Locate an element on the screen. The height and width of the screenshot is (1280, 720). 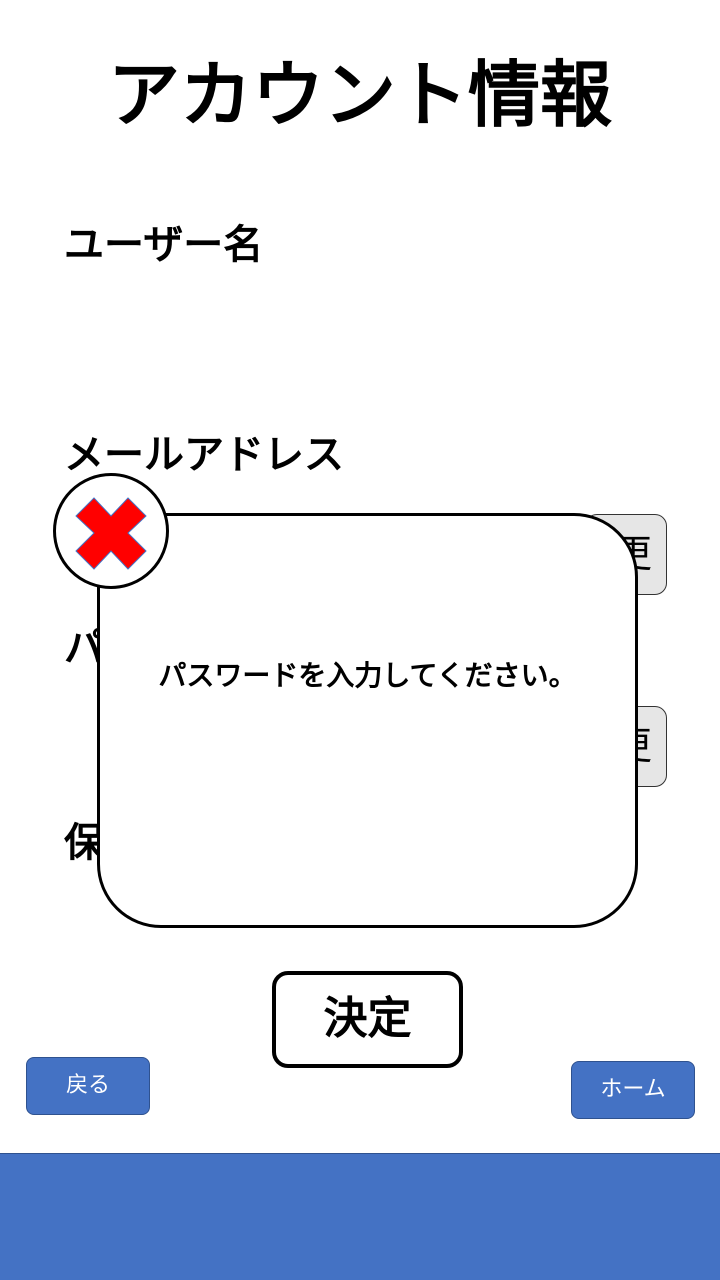
error-icon-circle is located at coordinates (111, 531).